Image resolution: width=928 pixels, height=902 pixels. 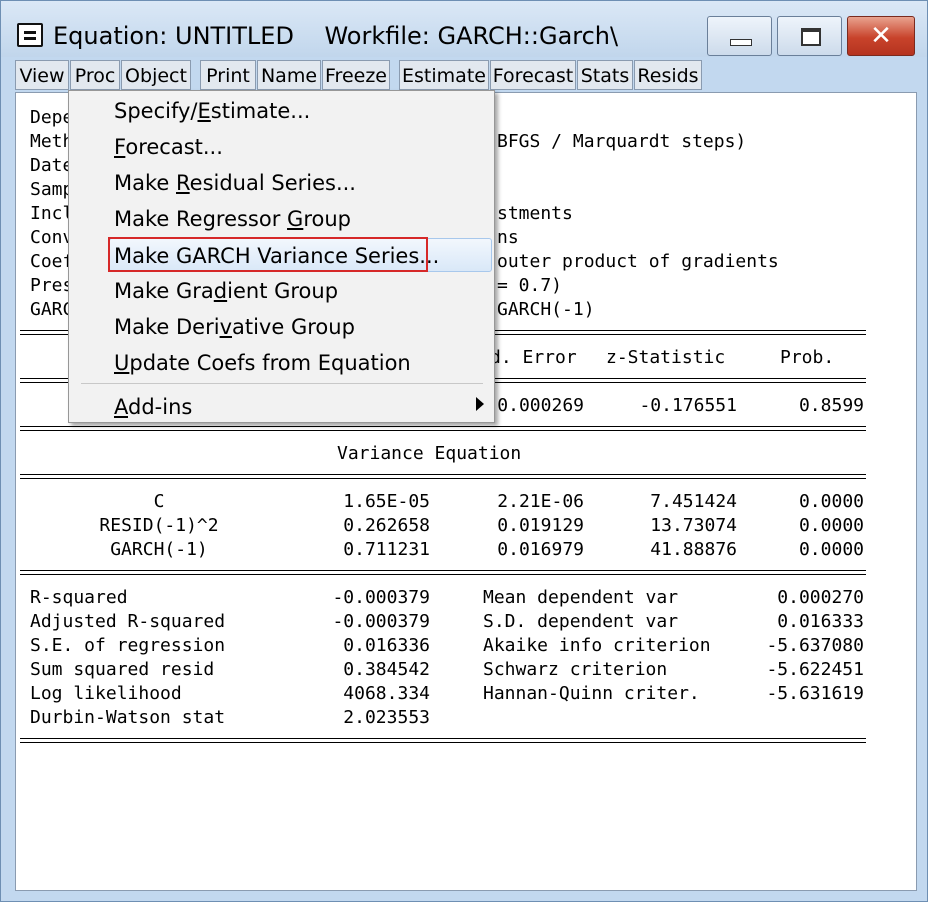 What do you see at coordinates (540, 501) in the screenshot?
I see `var-stderr: 2.21E-06` at bounding box center [540, 501].